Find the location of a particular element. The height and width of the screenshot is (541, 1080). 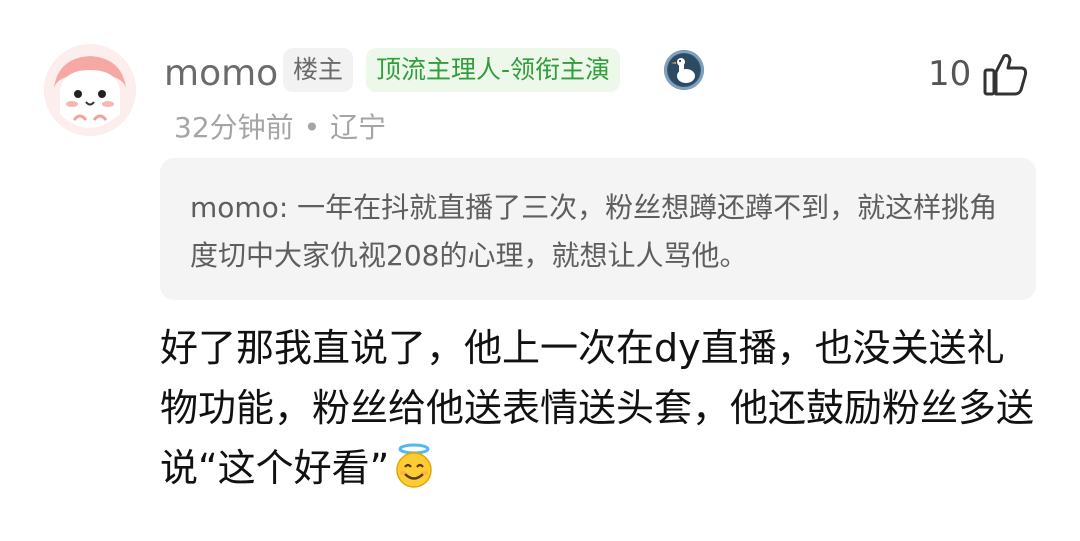

goose-badge-icon is located at coordinates (684, 70).